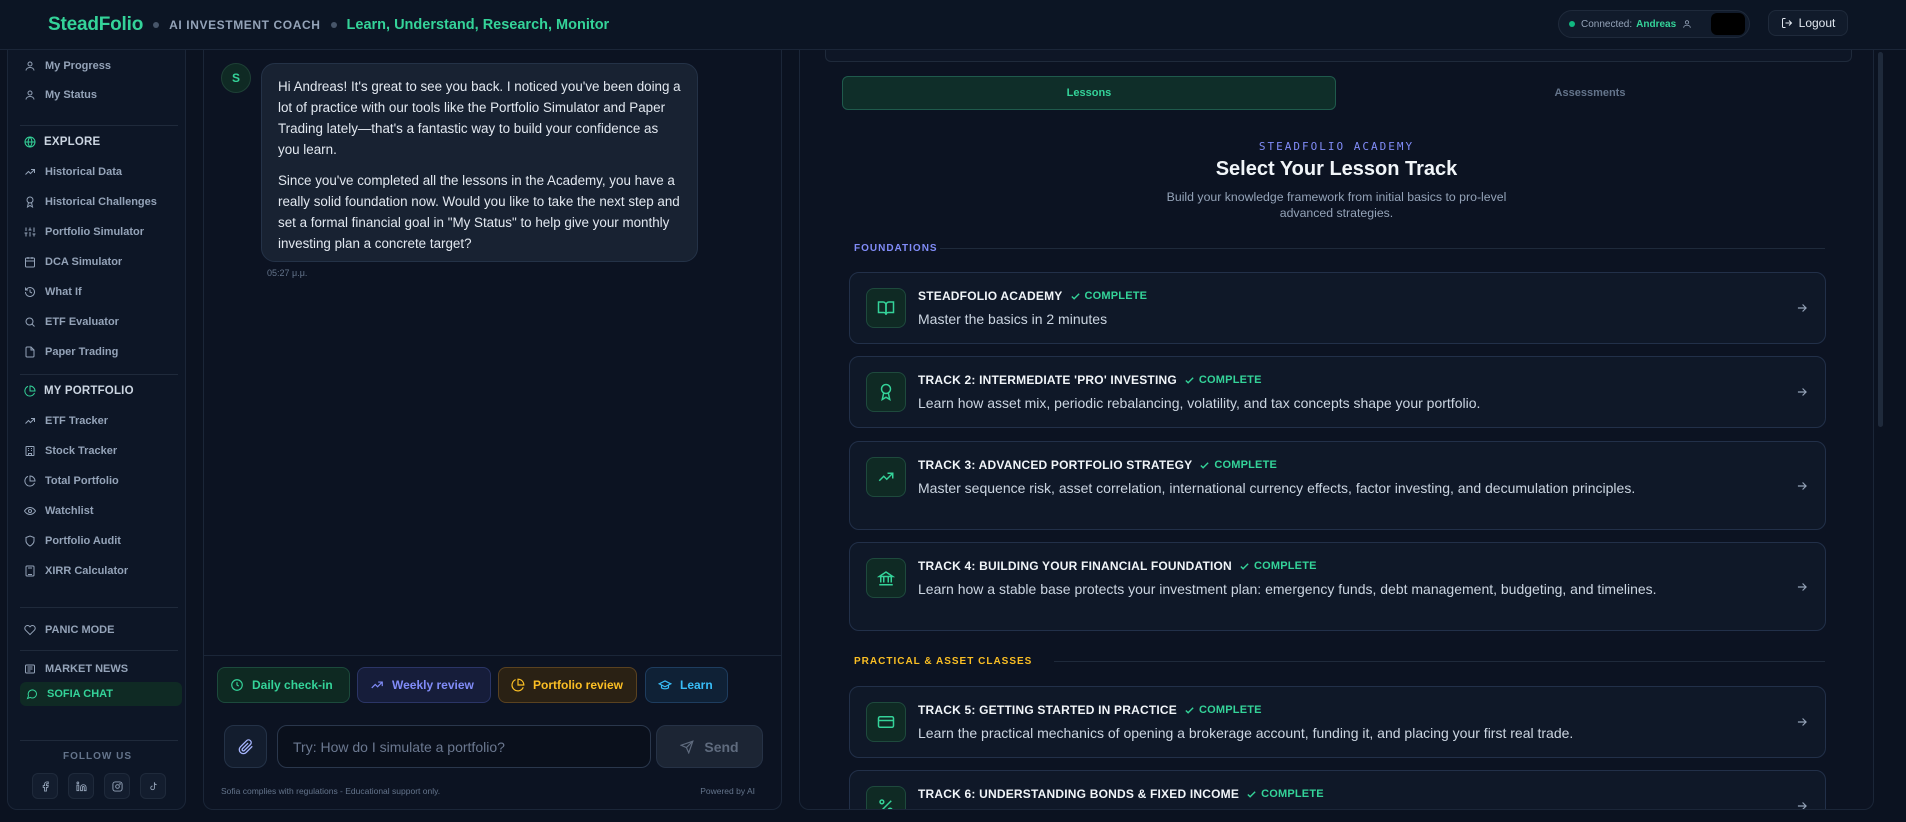 The image size is (1906, 822). I want to click on send-label: Send, so click(721, 746).